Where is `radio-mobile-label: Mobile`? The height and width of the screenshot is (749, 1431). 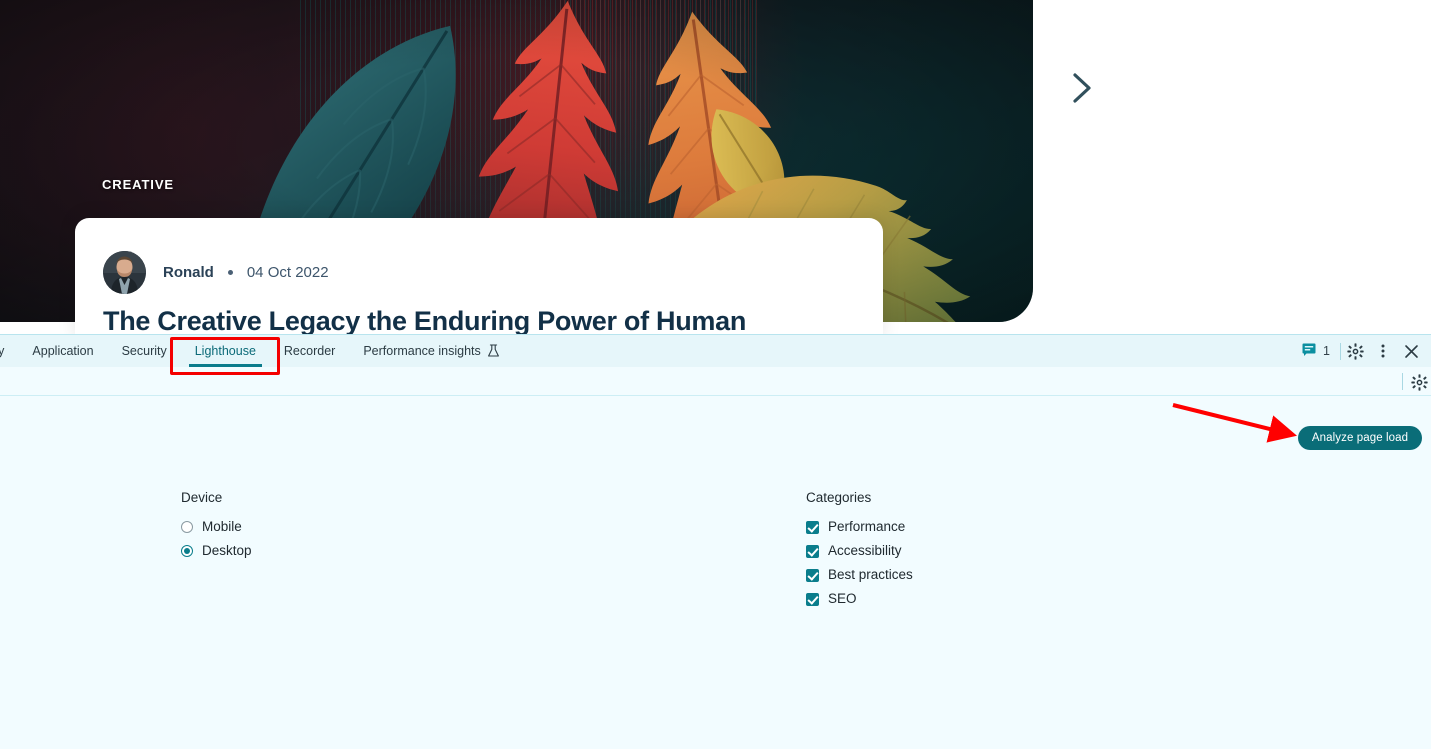 radio-mobile-label: Mobile is located at coordinates (222, 527).